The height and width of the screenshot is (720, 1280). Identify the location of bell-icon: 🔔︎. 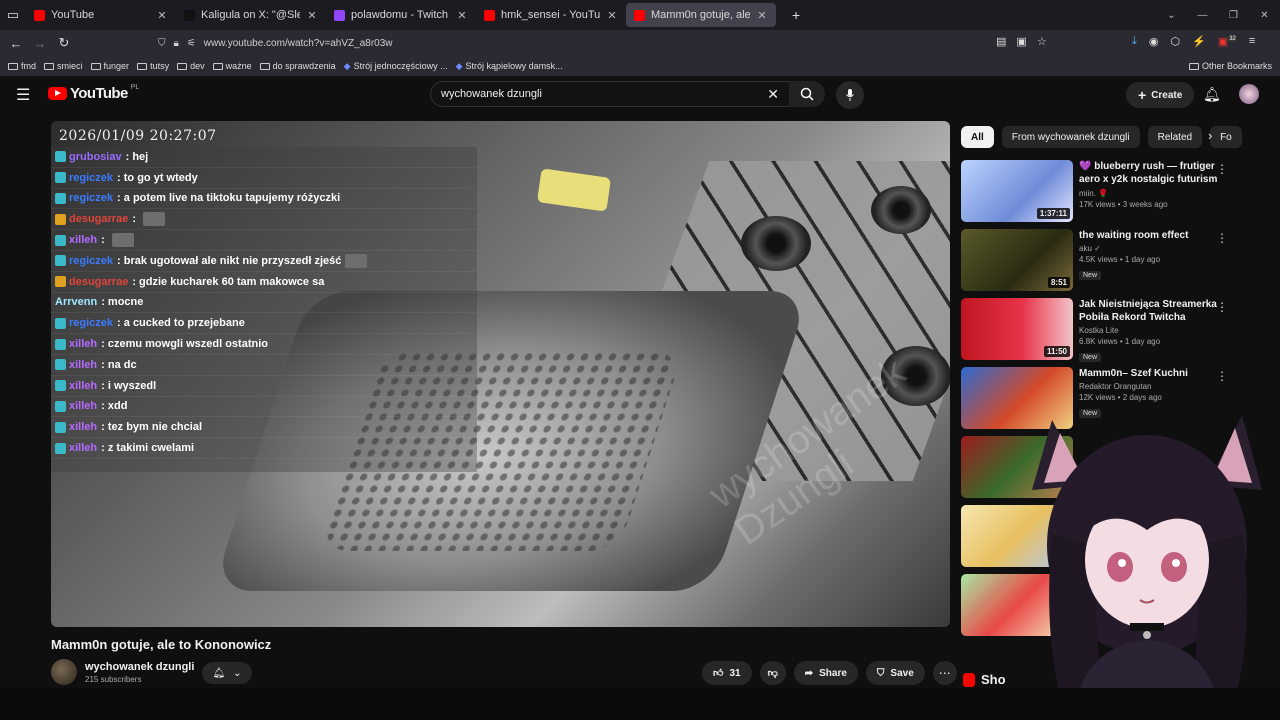
(219, 673).